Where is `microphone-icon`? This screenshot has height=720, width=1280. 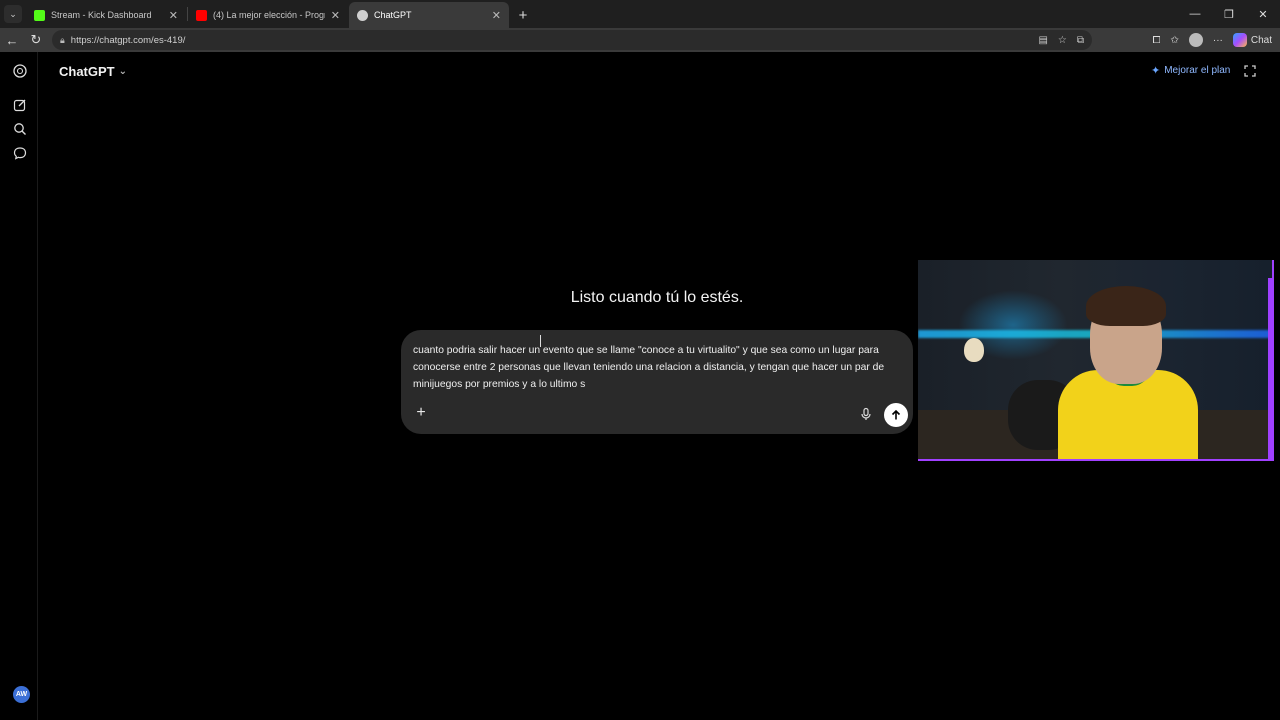
microphone-icon is located at coordinates (866, 414).